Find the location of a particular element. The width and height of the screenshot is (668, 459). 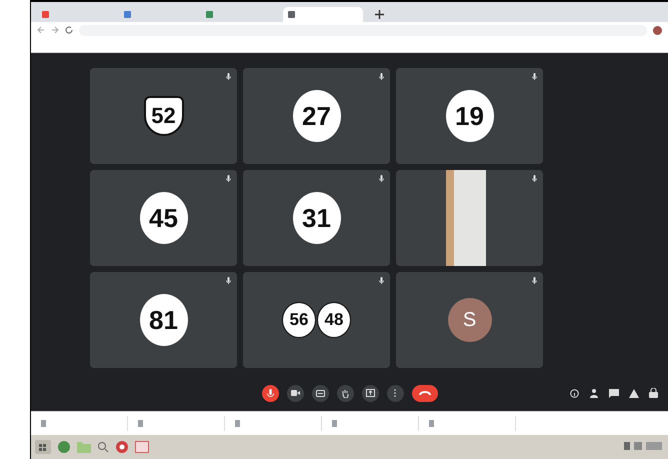

phone-icon is located at coordinates (424, 393).